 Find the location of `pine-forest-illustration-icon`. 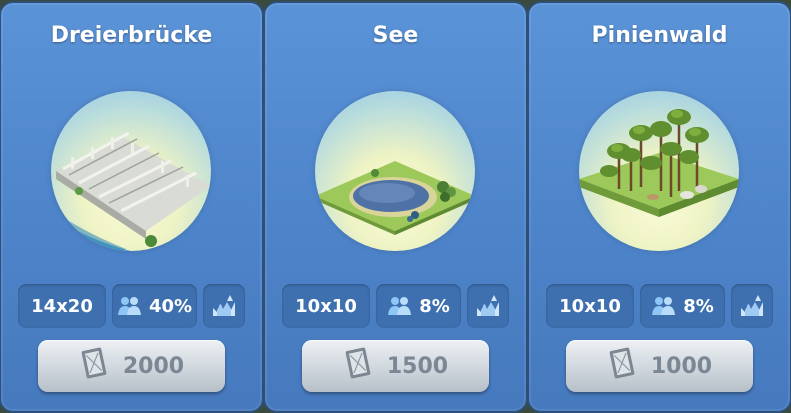

pine-forest-illustration-icon is located at coordinates (659, 171).